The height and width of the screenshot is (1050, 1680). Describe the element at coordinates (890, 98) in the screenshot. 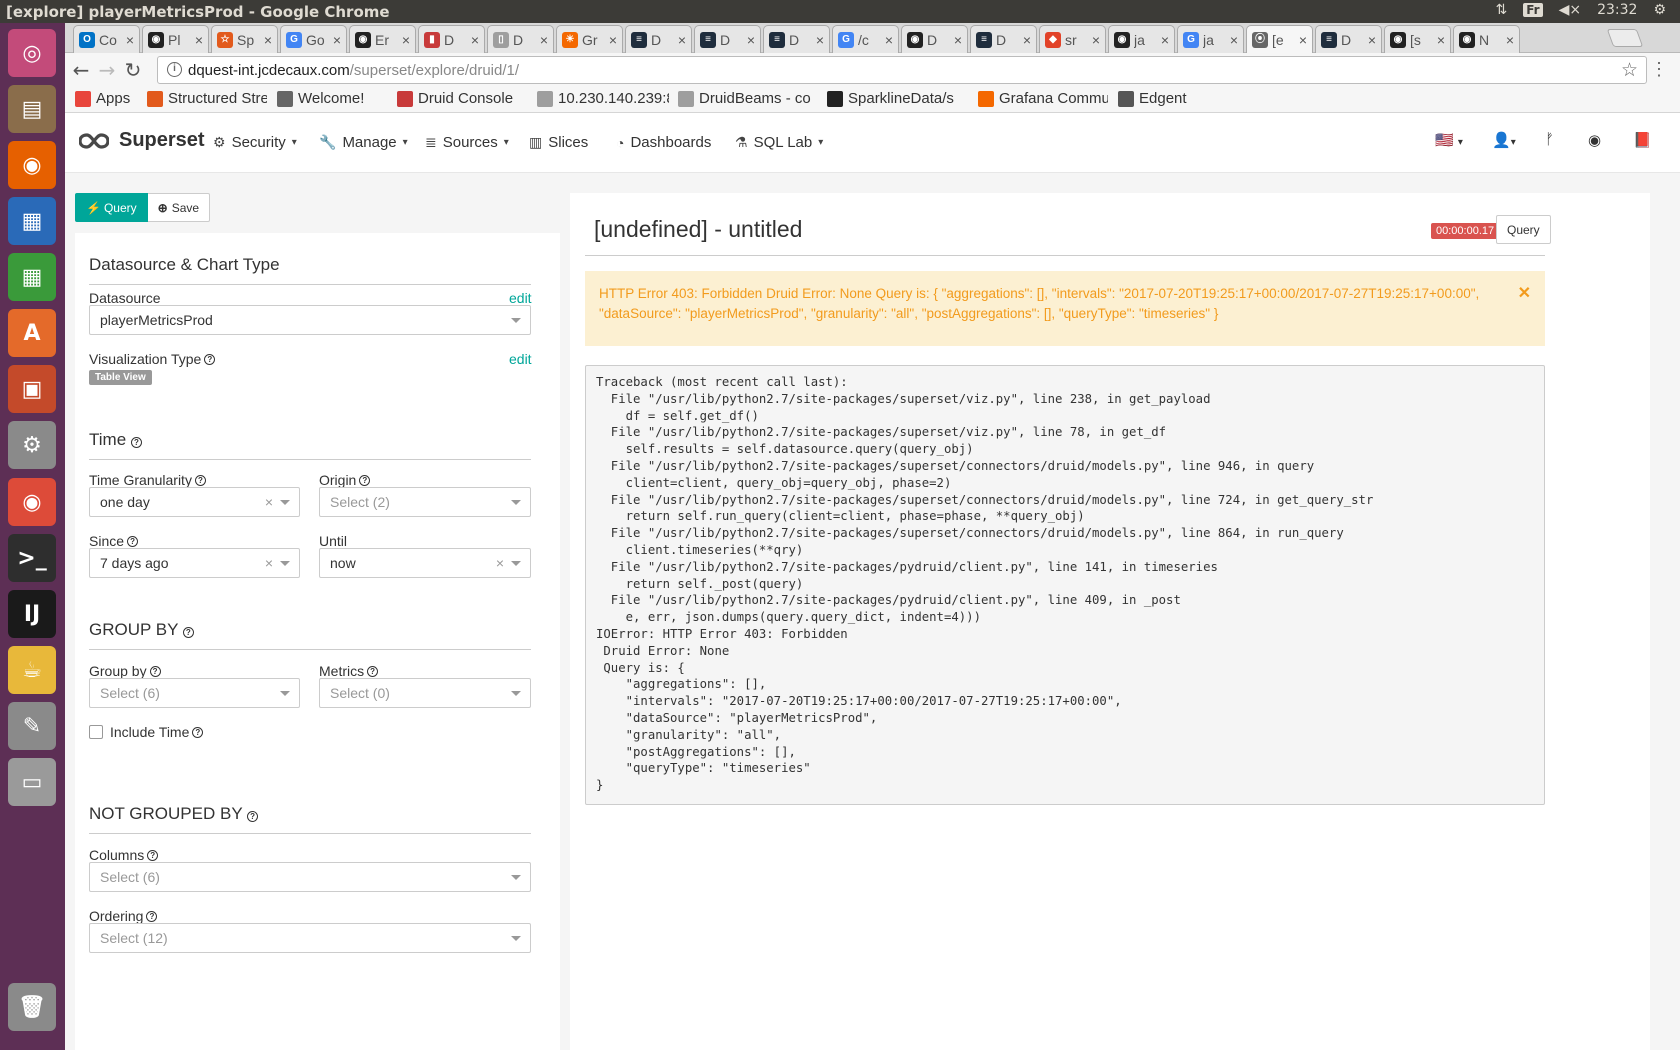

I see `bookmark-item: SparklineData/s` at that location.